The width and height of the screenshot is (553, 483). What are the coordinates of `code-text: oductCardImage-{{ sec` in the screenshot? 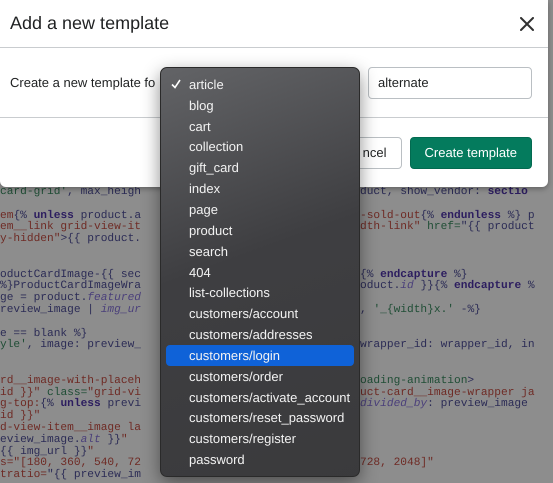 It's located at (70, 275).